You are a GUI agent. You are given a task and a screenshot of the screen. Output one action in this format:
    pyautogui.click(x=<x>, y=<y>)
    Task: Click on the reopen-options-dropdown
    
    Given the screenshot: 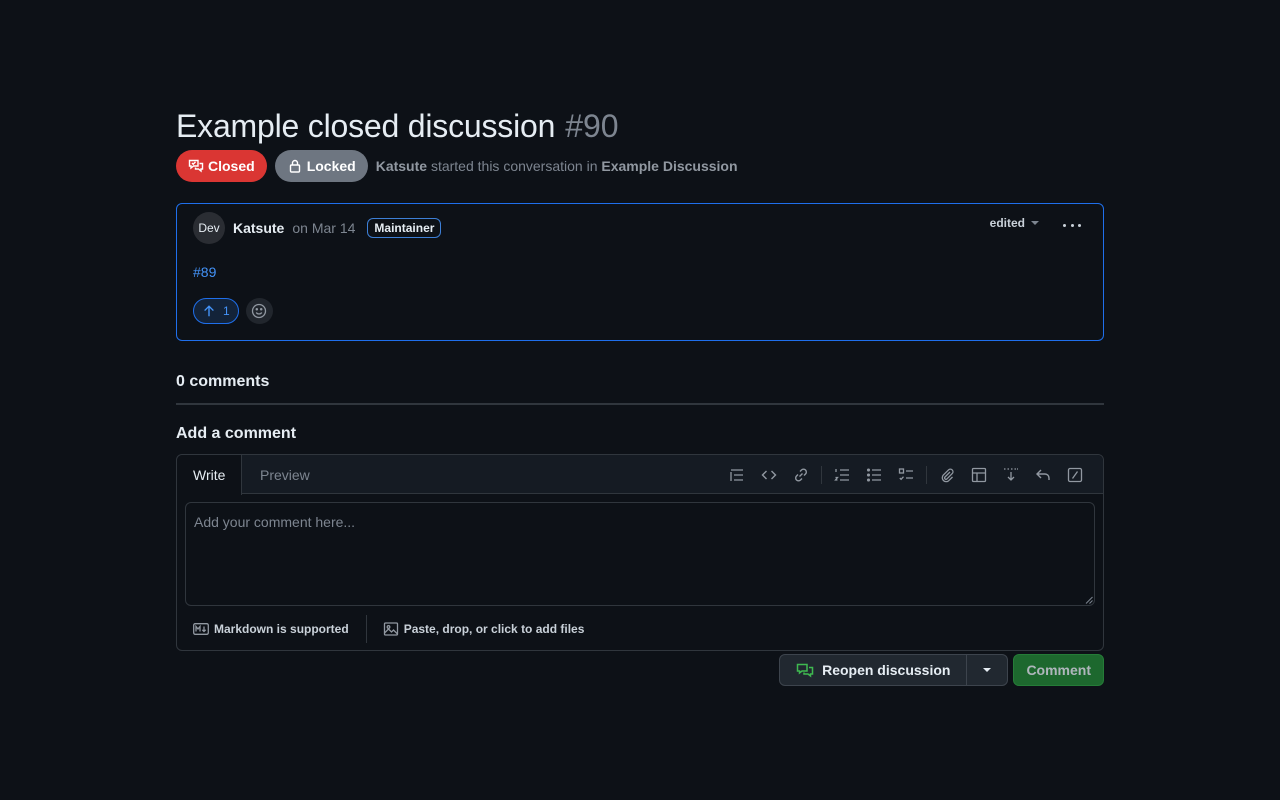 What is the action you would take?
    pyautogui.click(x=987, y=670)
    